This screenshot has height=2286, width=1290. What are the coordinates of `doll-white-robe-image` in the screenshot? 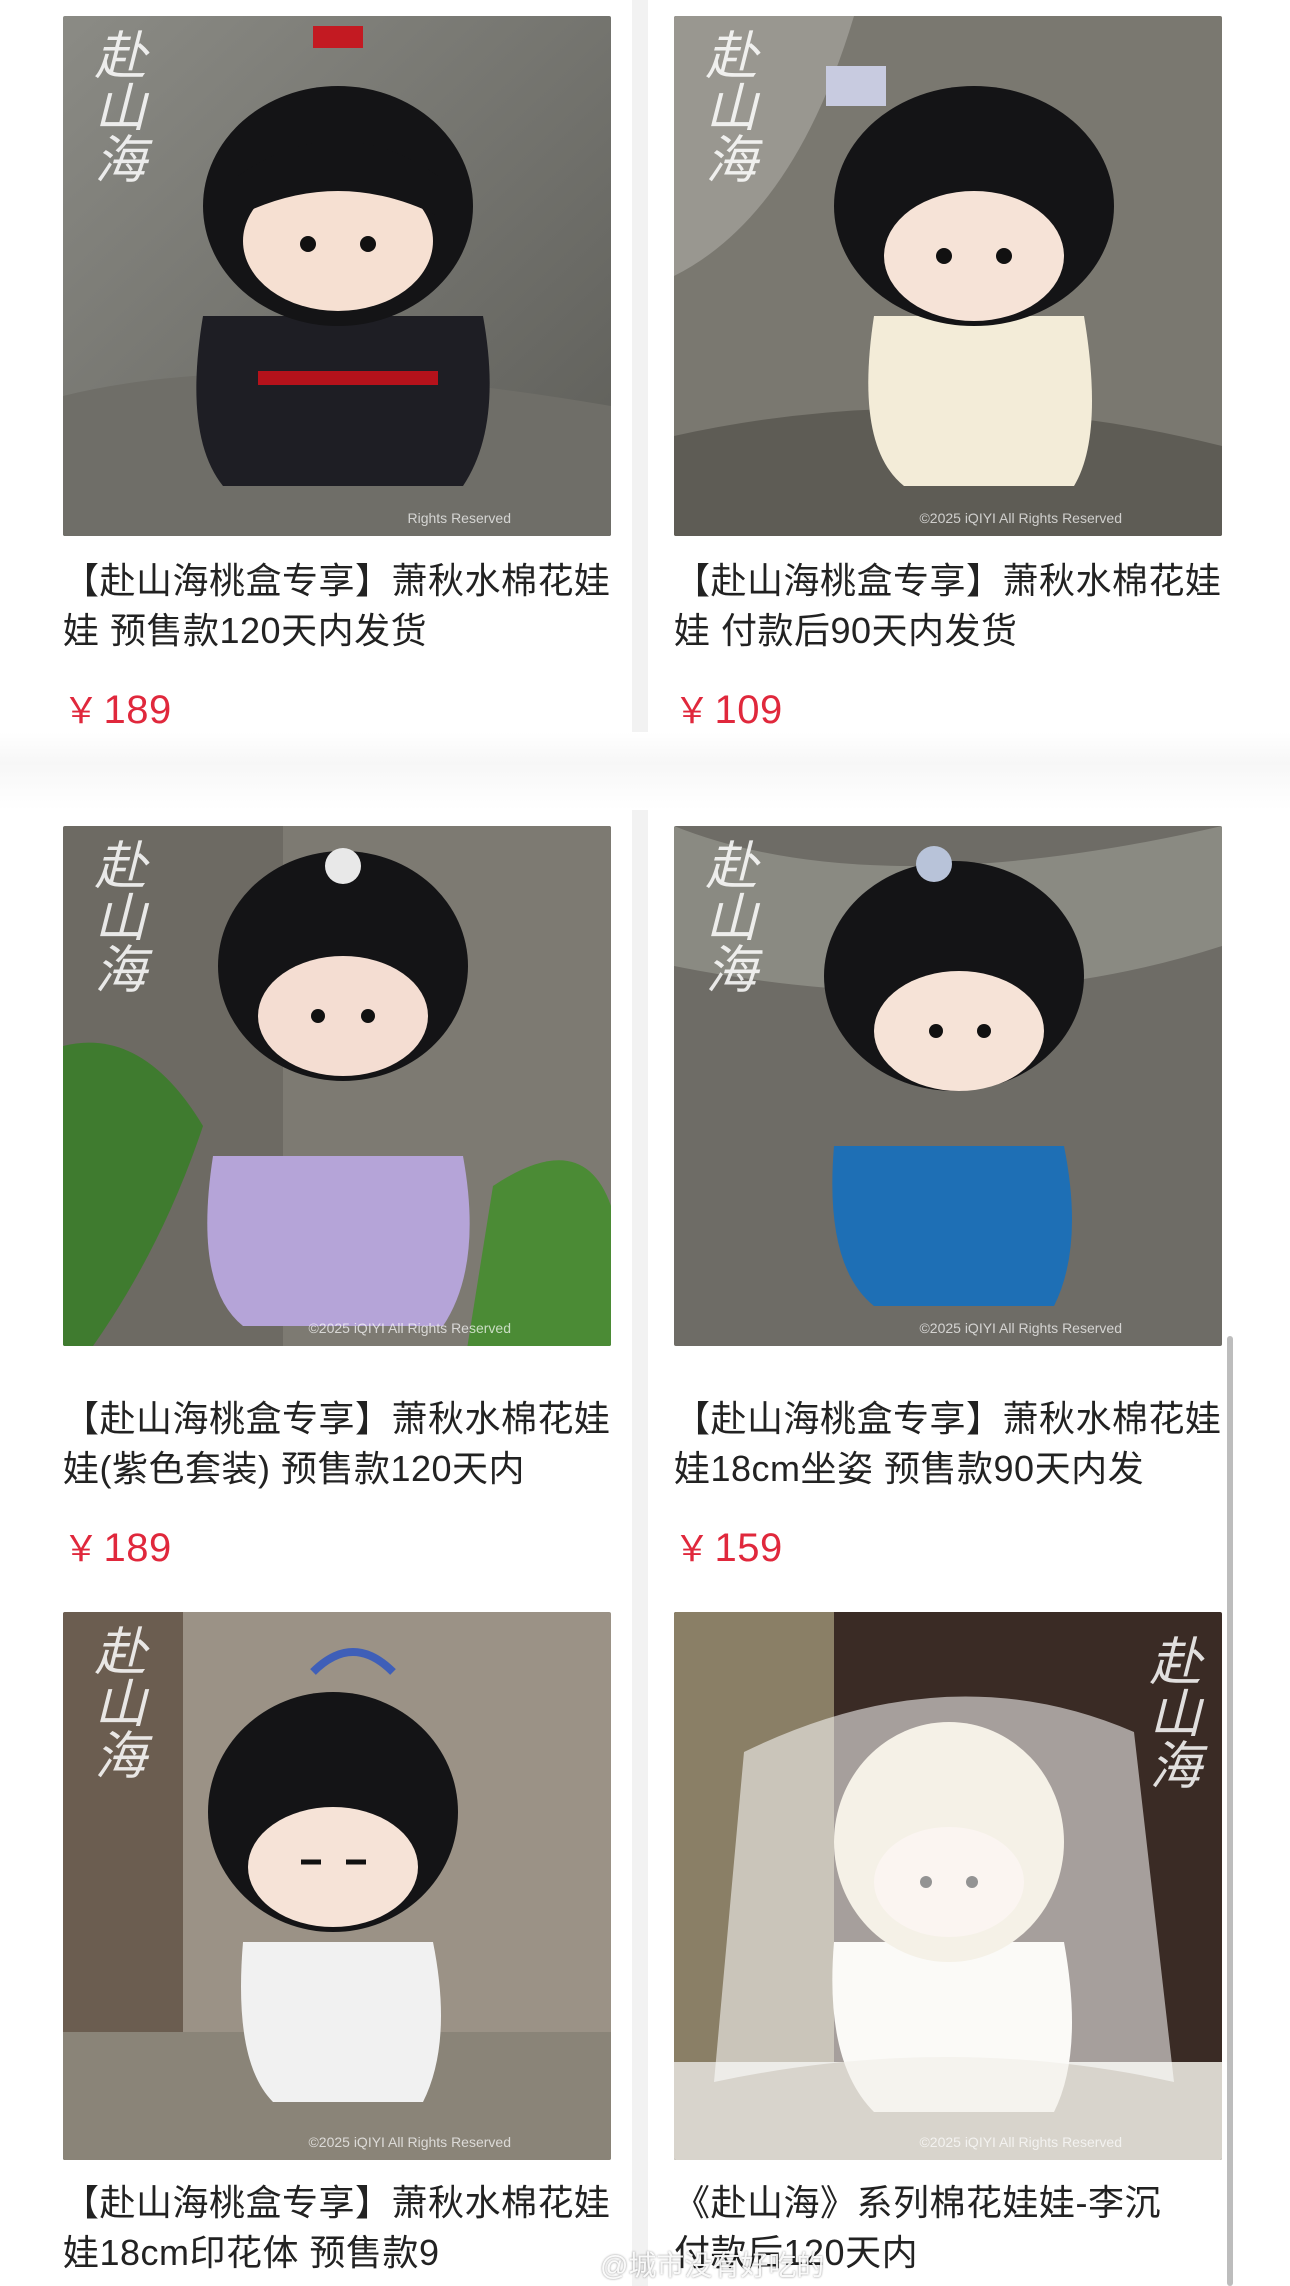 It's located at (948, 276).